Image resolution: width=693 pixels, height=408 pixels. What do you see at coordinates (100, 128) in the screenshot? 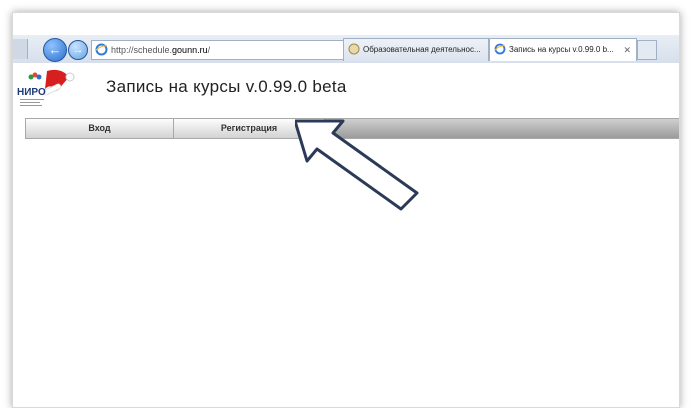
I see `login-menu-item: Вход` at bounding box center [100, 128].